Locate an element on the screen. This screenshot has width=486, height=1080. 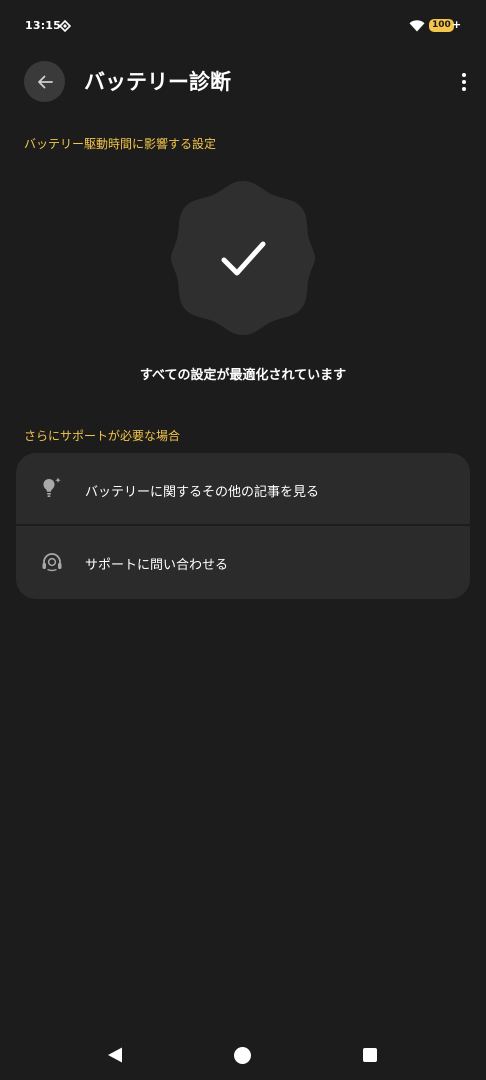
support-card: バッテリーに関するその他の記事を見る サポートに問い合わせる is located at coordinates (243, 526).